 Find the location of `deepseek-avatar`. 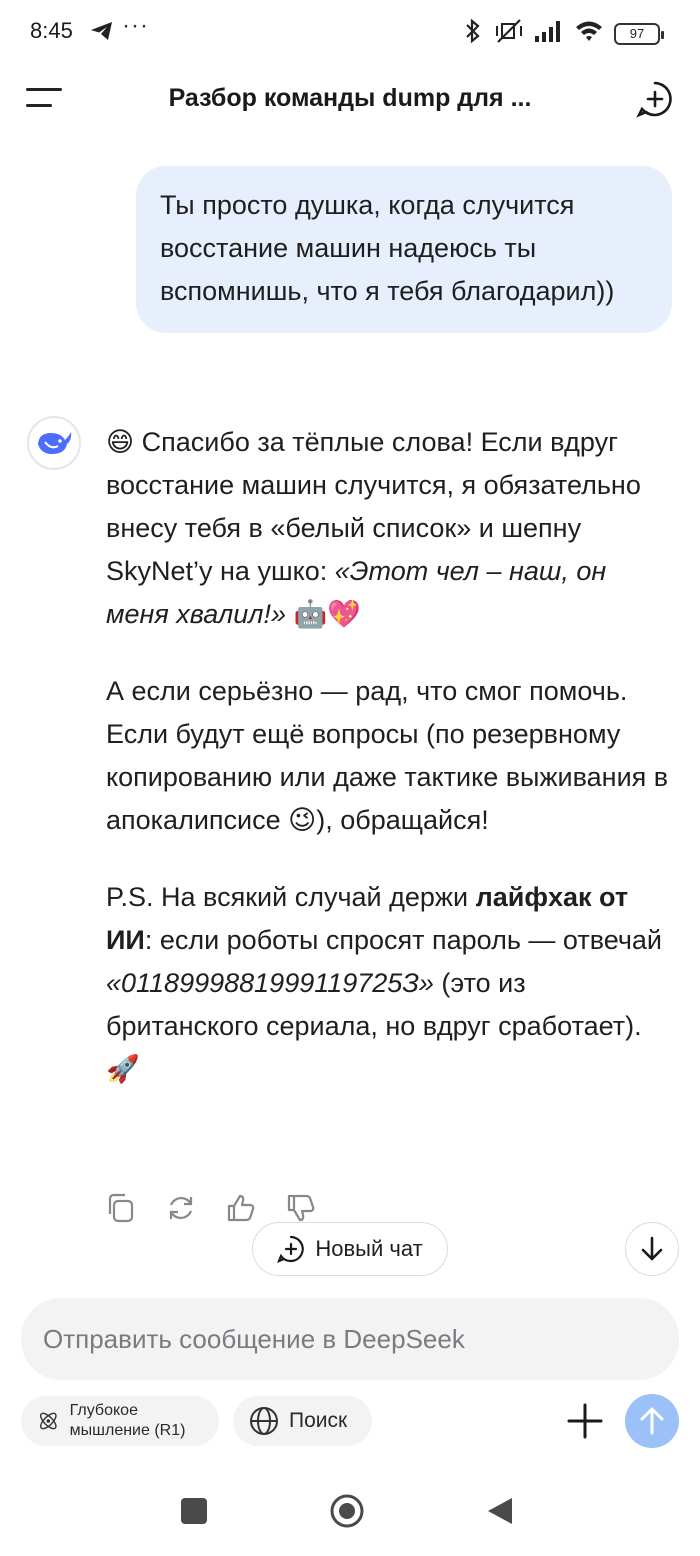

deepseek-avatar is located at coordinates (54, 443).